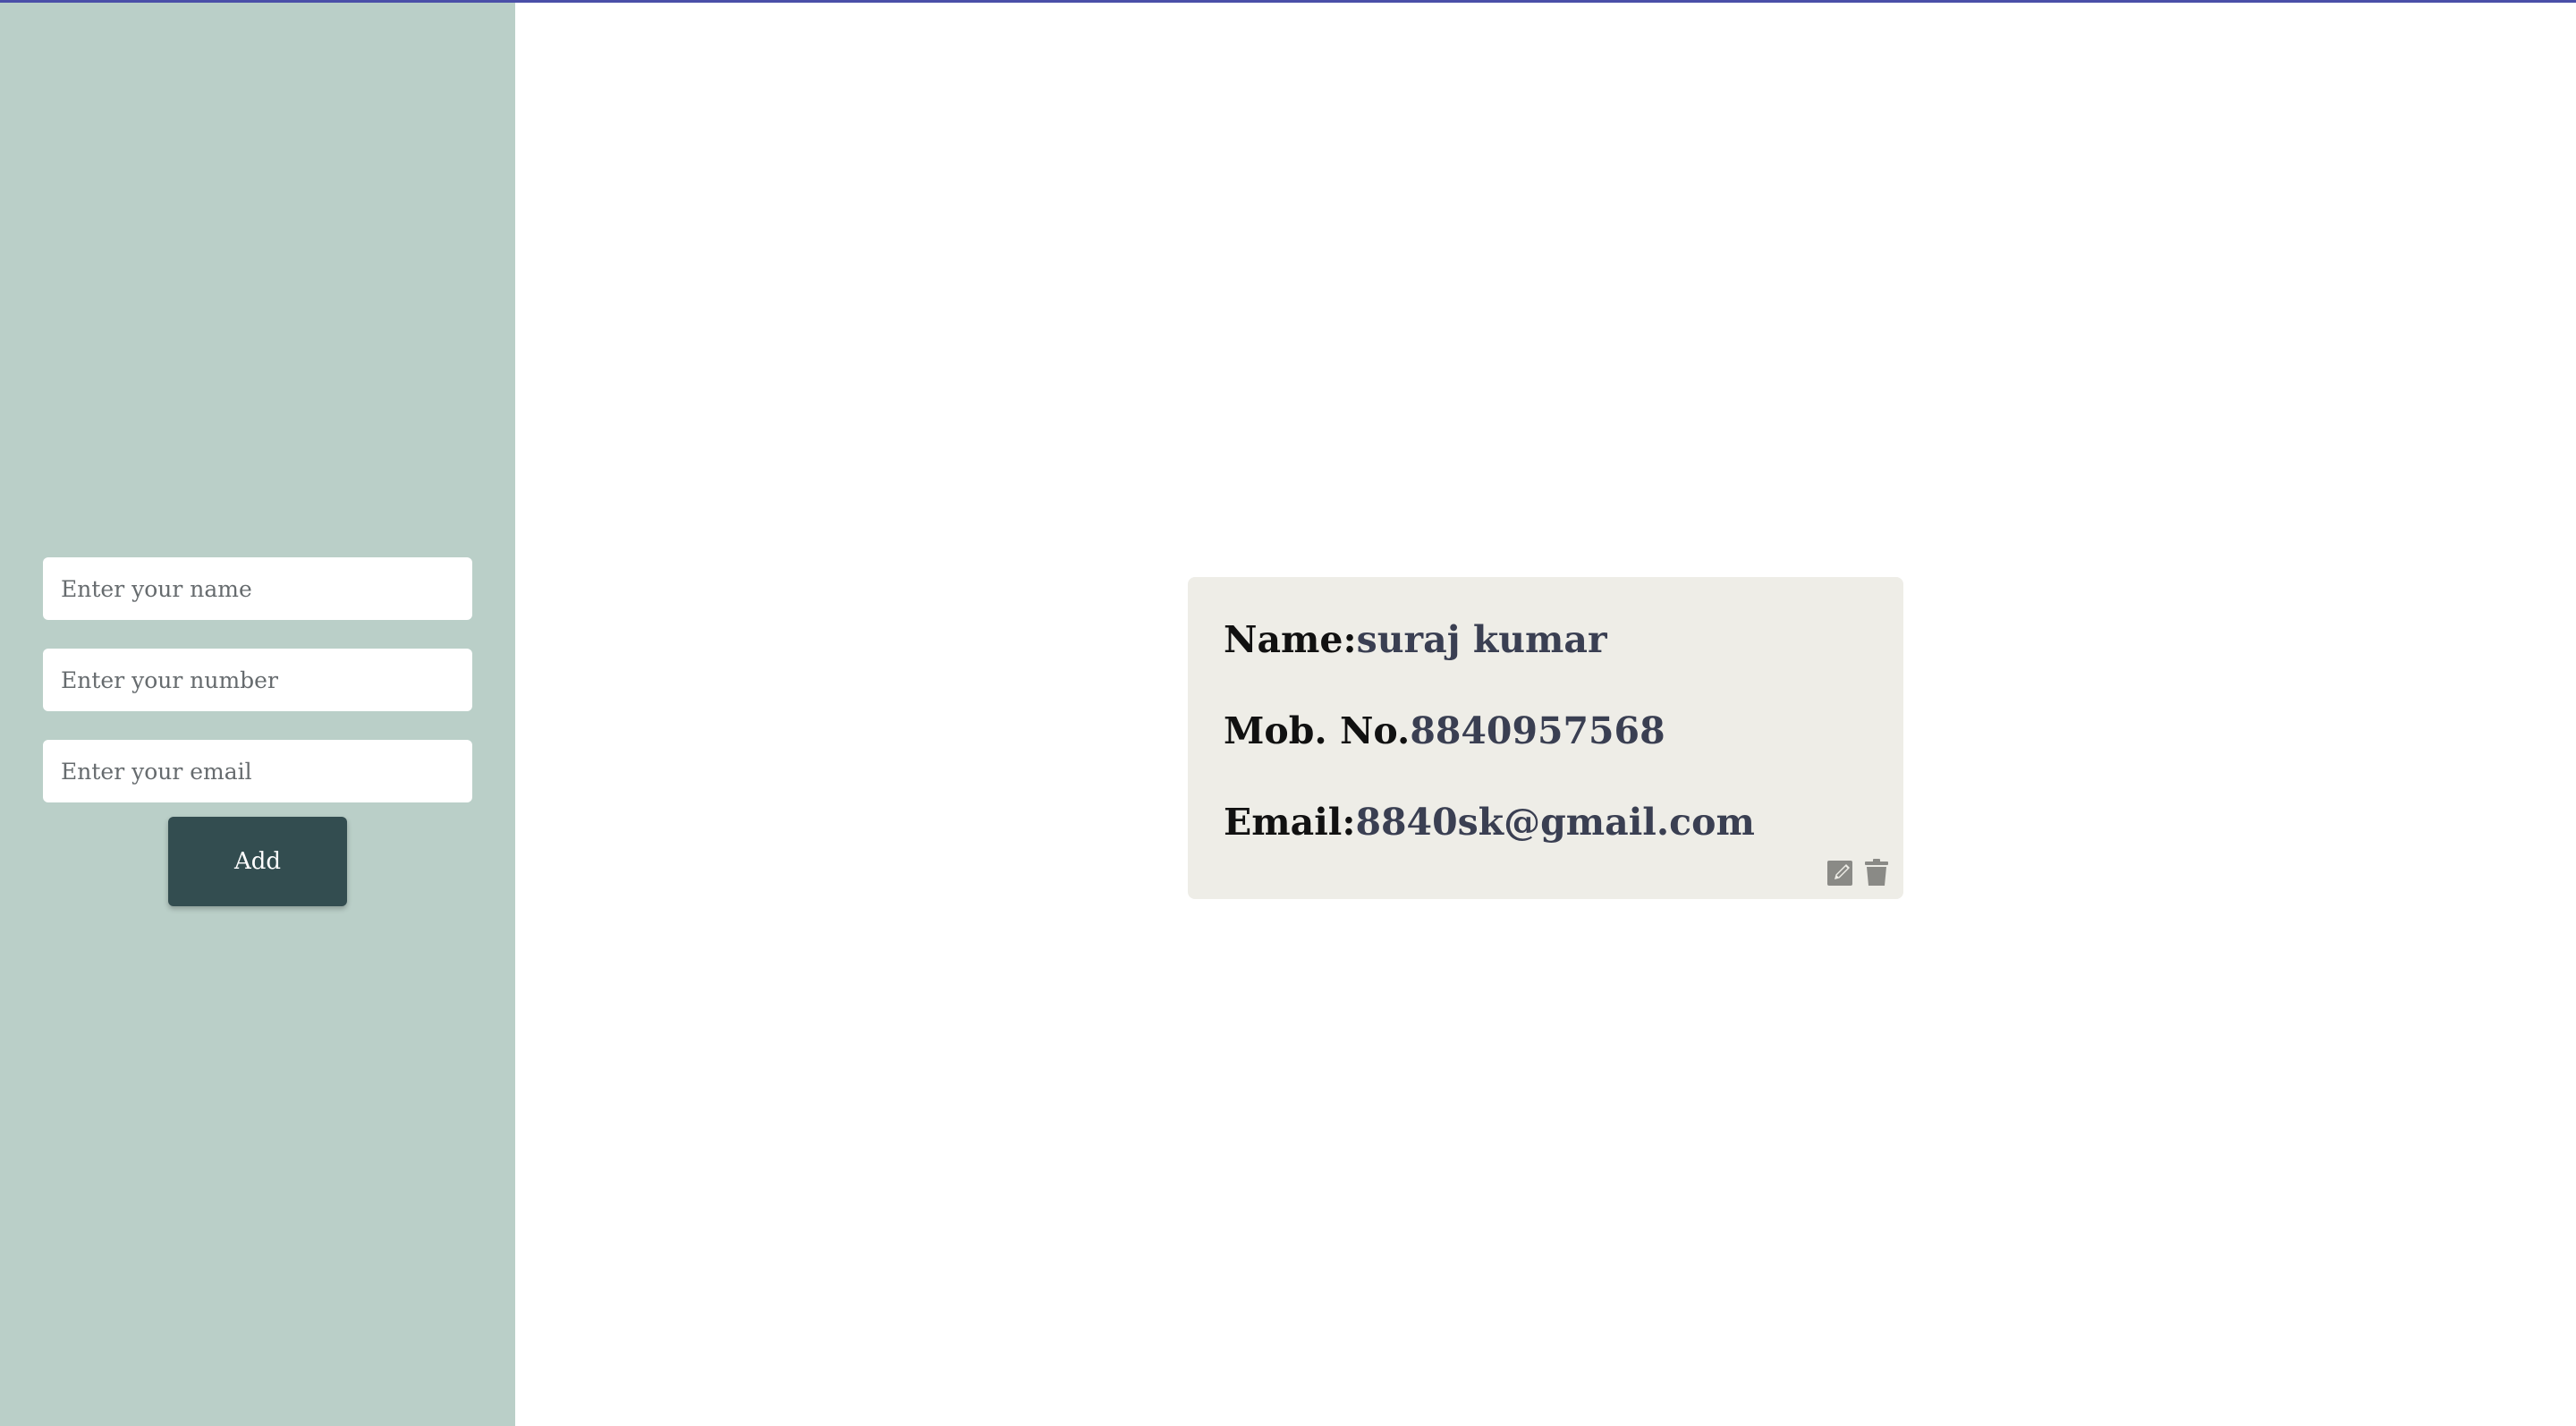  Describe the element at coordinates (1317, 731) in the screenshot. I see `mobile-label: Mob. No.` at that location.